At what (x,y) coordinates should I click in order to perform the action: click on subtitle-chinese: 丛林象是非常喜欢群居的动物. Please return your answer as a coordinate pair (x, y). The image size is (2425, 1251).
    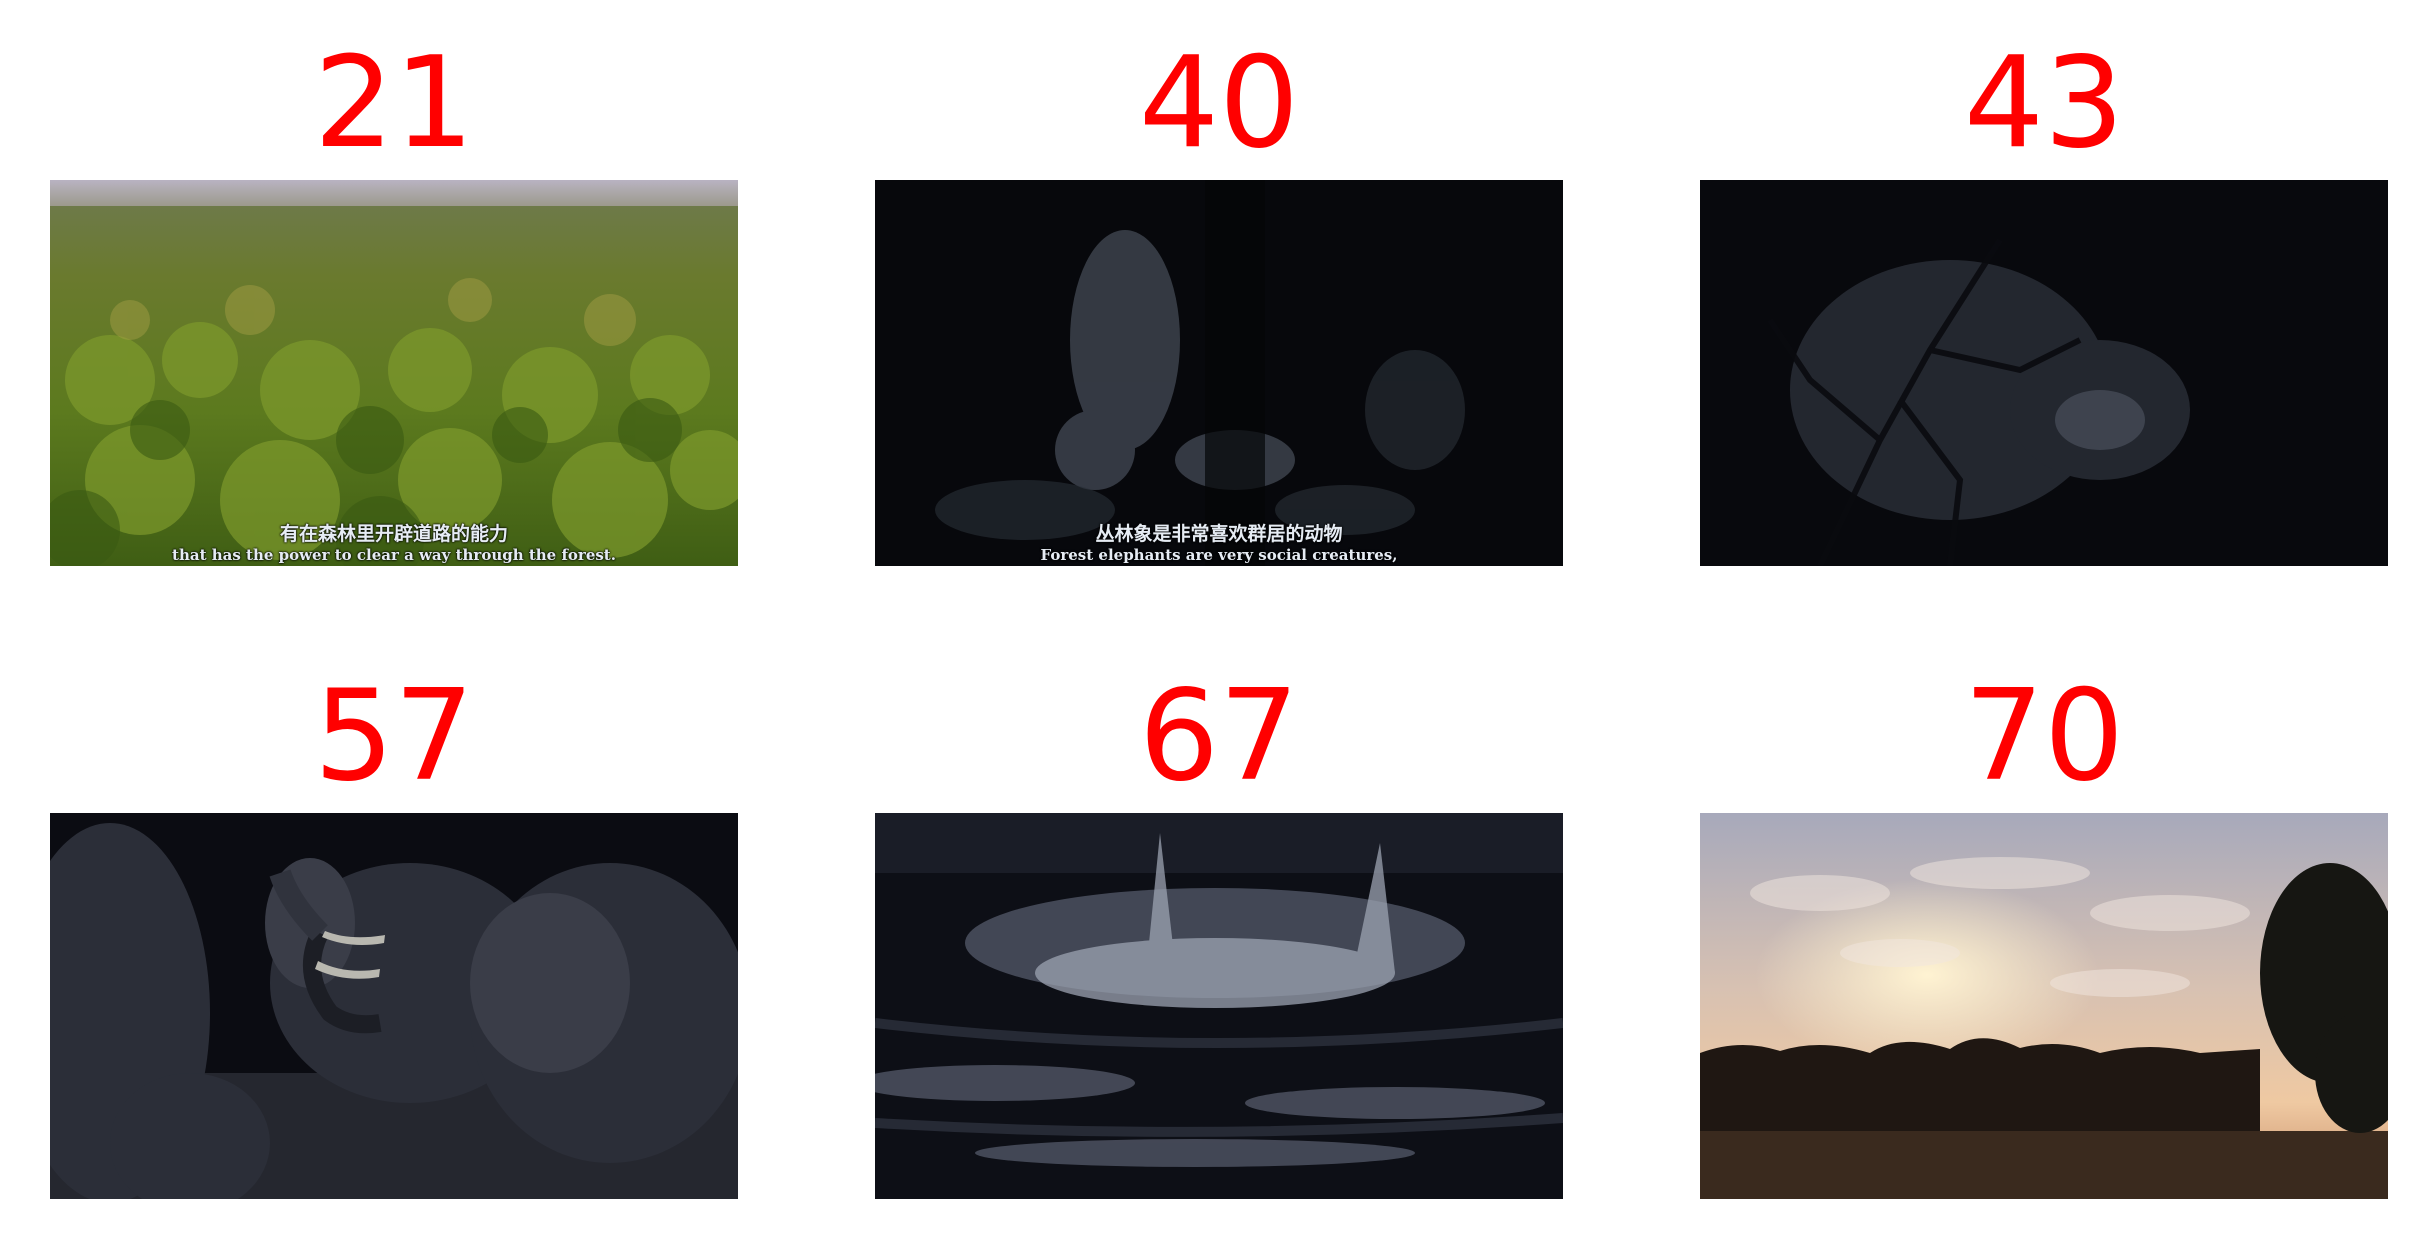
    Looking at the image, I should click on (1219, 534).